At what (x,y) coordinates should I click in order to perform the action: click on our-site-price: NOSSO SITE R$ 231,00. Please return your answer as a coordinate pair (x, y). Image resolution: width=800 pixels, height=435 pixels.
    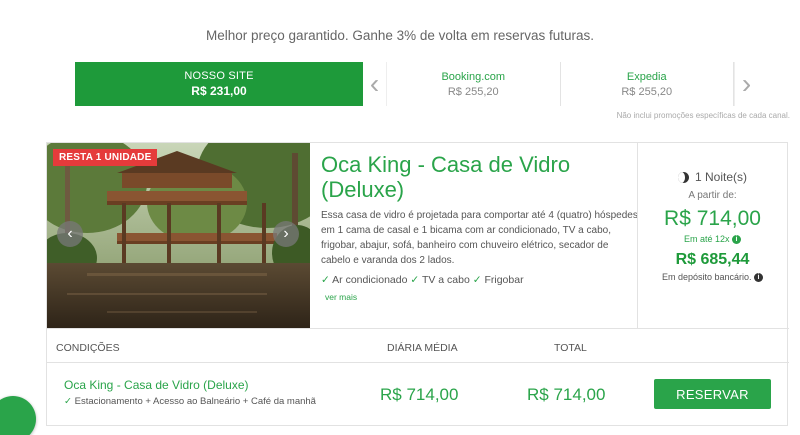
    Looking at the image, I should click on (219, 84).